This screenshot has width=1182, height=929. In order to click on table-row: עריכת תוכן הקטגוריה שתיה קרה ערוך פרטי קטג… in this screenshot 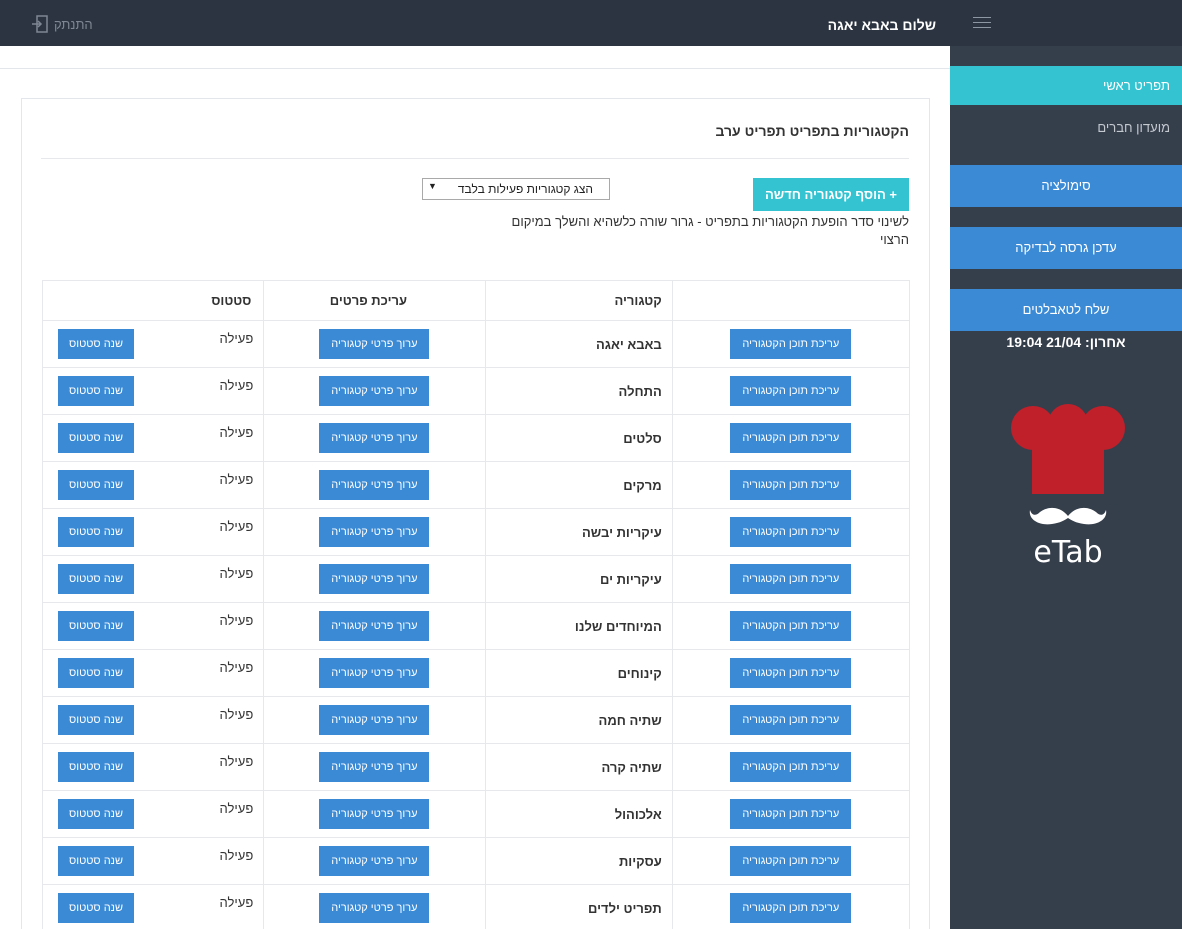, I will do `click(476, 767)`.